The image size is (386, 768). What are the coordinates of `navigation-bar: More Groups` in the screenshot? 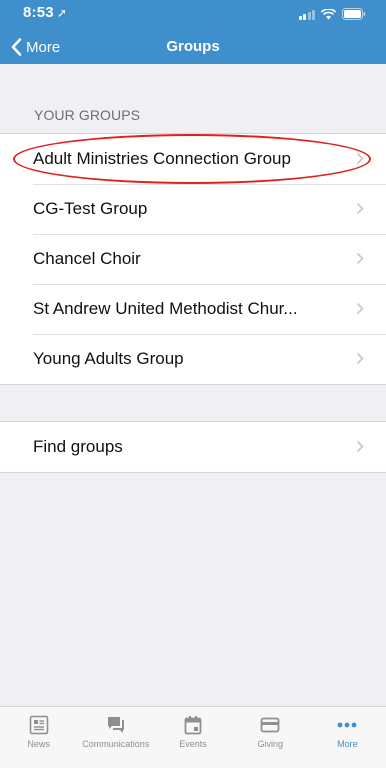 It's located at (193, 47).